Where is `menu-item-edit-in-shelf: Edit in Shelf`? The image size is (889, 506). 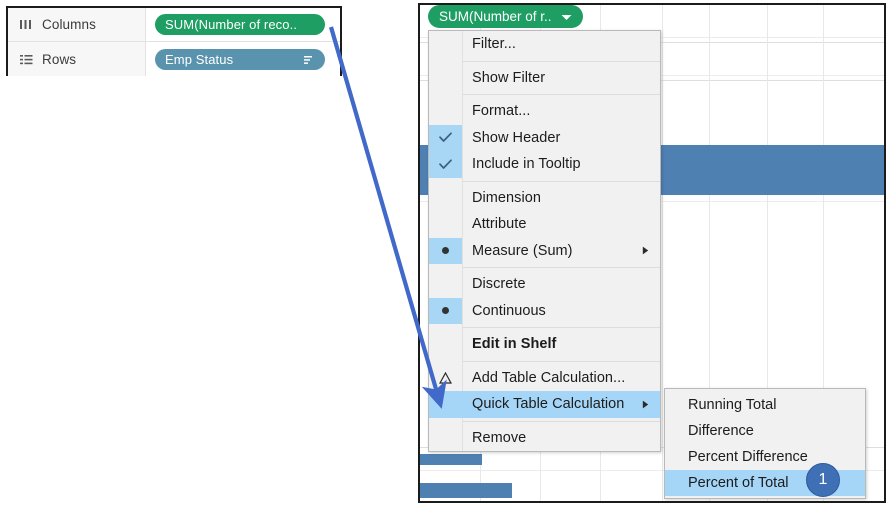 menu-item-edit-in-shelf: Edit in Shelf is located at coordinates (544, 344).